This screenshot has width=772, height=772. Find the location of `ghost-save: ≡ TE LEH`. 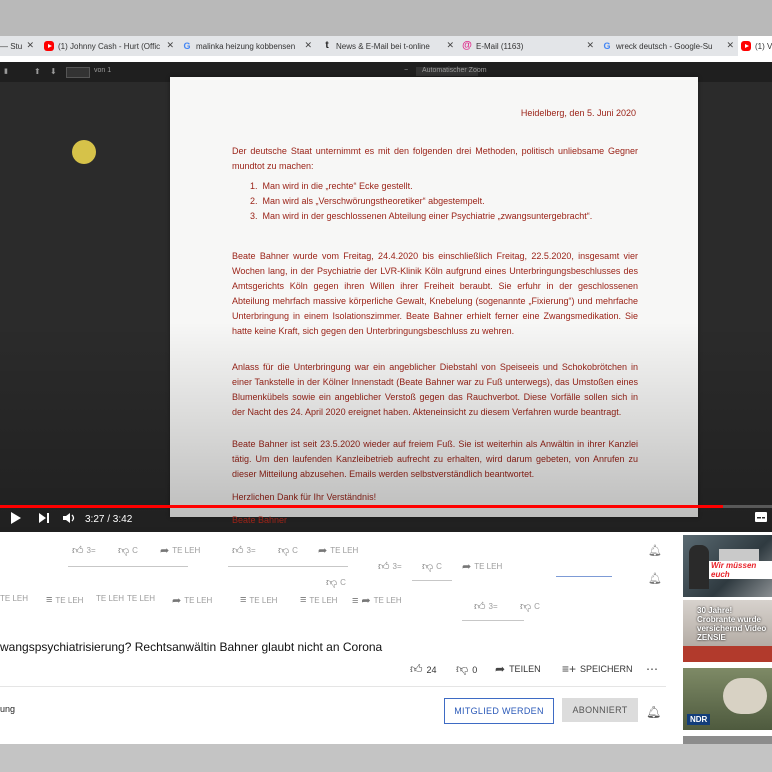

ghost-save: ≡ TE LEH is located at coordinates (258, 600).